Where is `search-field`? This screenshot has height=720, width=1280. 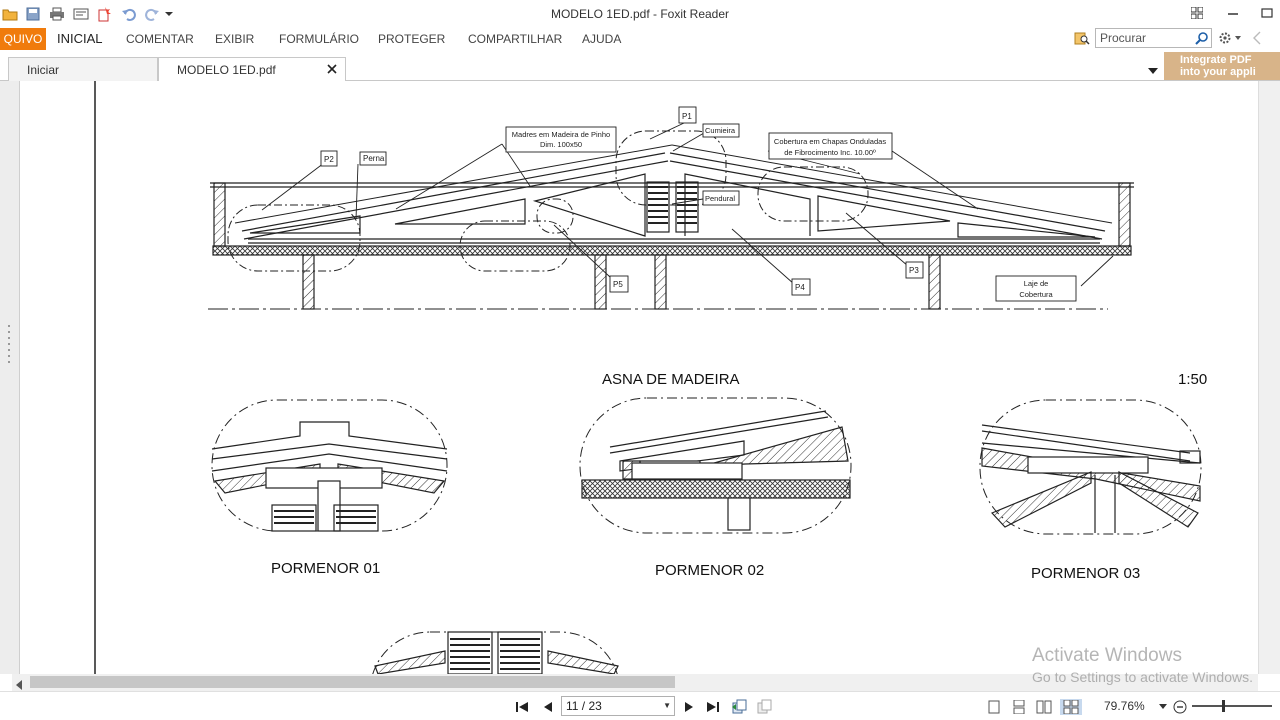 search-field is located at coordinates (1153, 38).